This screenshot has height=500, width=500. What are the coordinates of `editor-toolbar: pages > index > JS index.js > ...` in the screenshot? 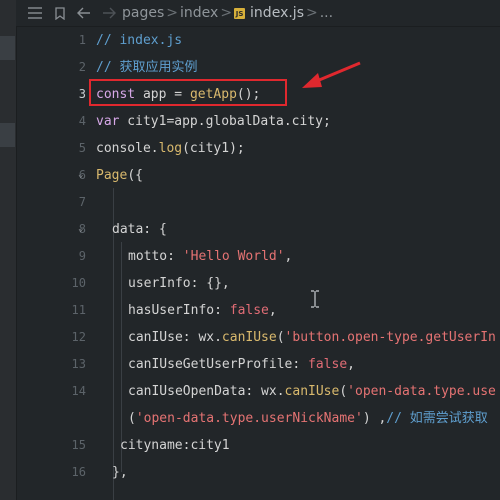 It's located at (258, 13).